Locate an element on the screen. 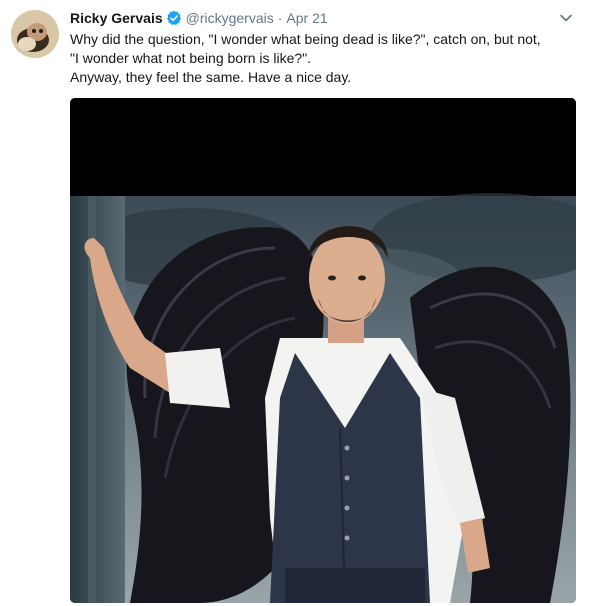  chevron-down-icon is located at coordinates (566, 18).